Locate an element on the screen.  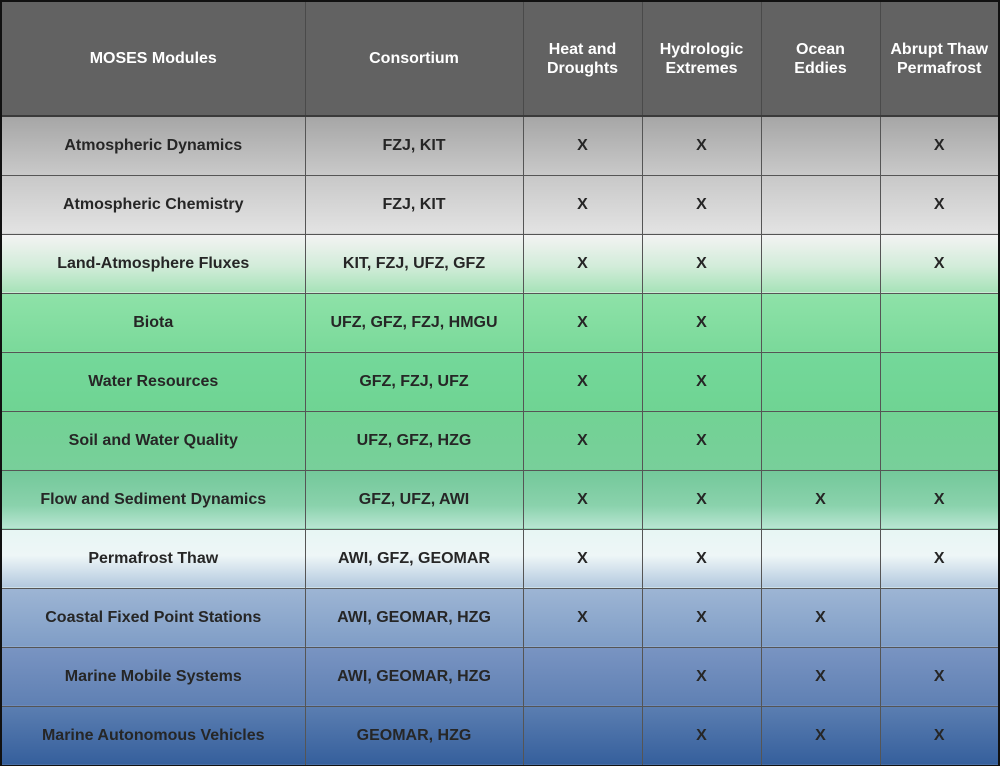
module-name-cell: Coastal Fixed Point Stations is located at coordinates (154, 618).